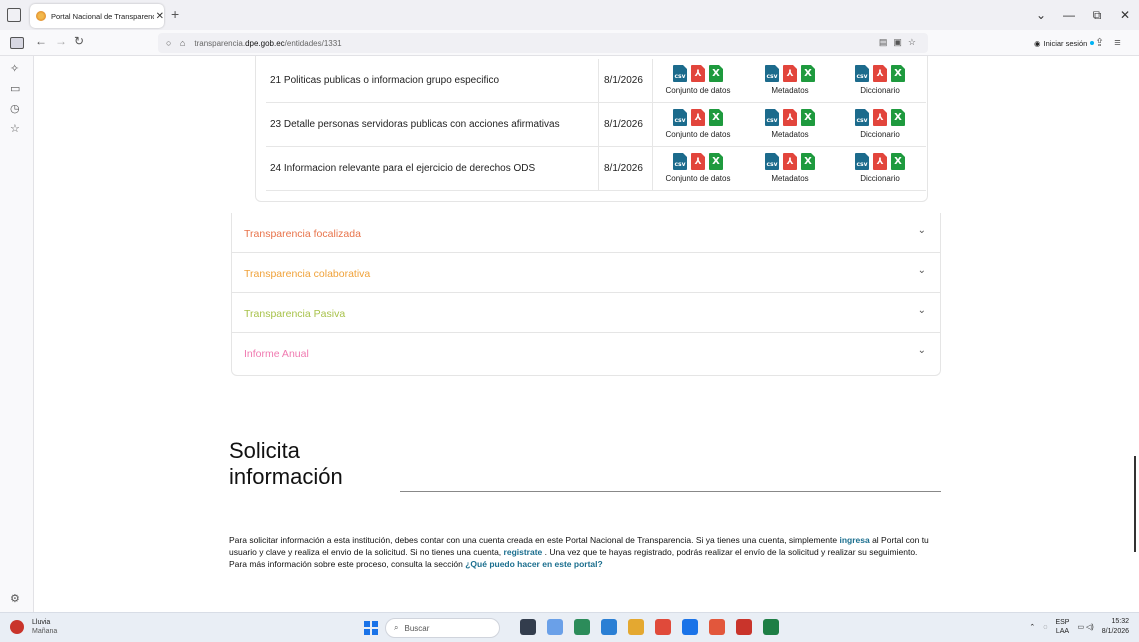 The height and width of the screenshot is (642, 1139). I want to click on tab-title: Portal Nacional de Transparenc, so click(102, 16).